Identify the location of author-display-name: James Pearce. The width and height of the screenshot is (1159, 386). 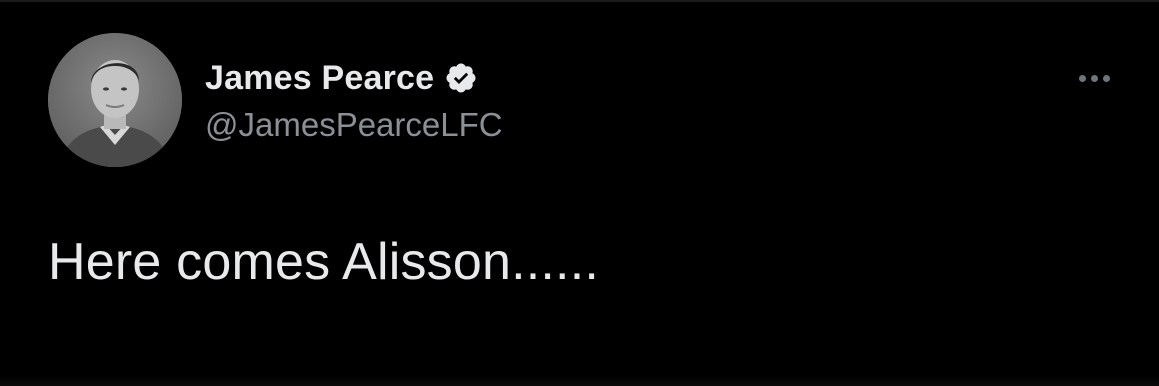
(319, 78).